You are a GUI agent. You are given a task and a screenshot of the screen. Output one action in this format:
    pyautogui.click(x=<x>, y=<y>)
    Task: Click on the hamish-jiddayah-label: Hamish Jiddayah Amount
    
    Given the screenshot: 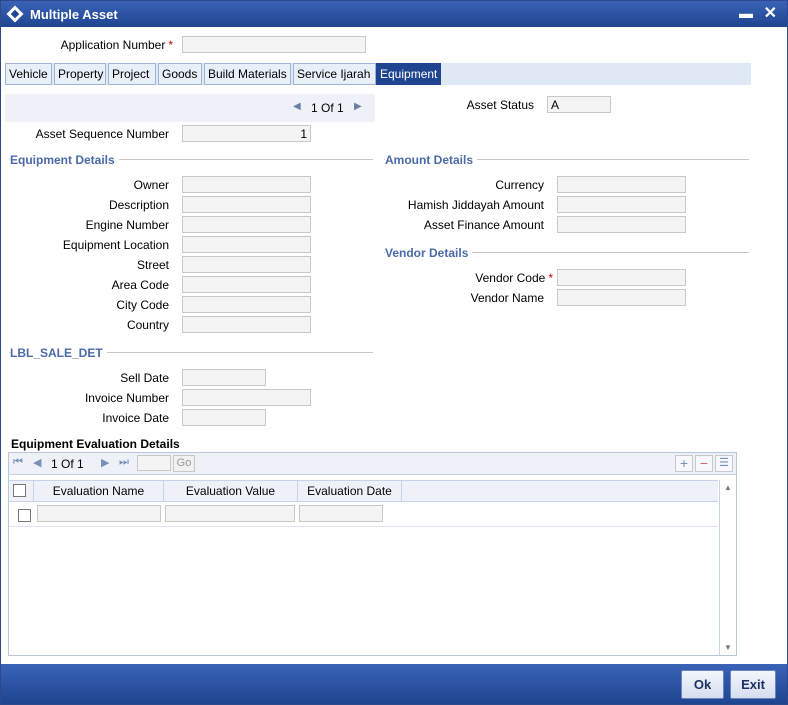 What is the action you would take?
    pyautogui.click(x=475, y=205)
    